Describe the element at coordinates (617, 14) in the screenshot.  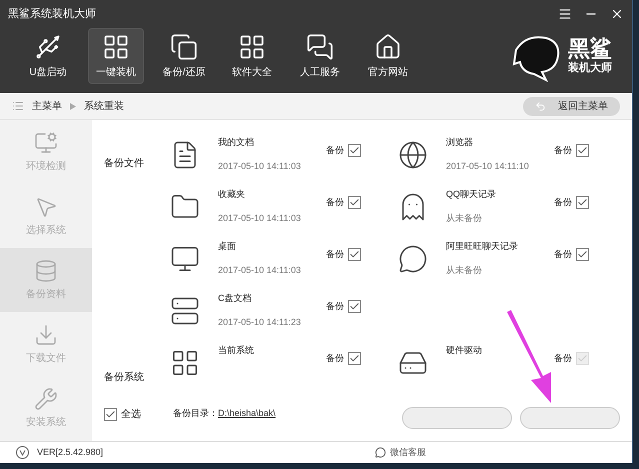
I see `close-icon` at that location.